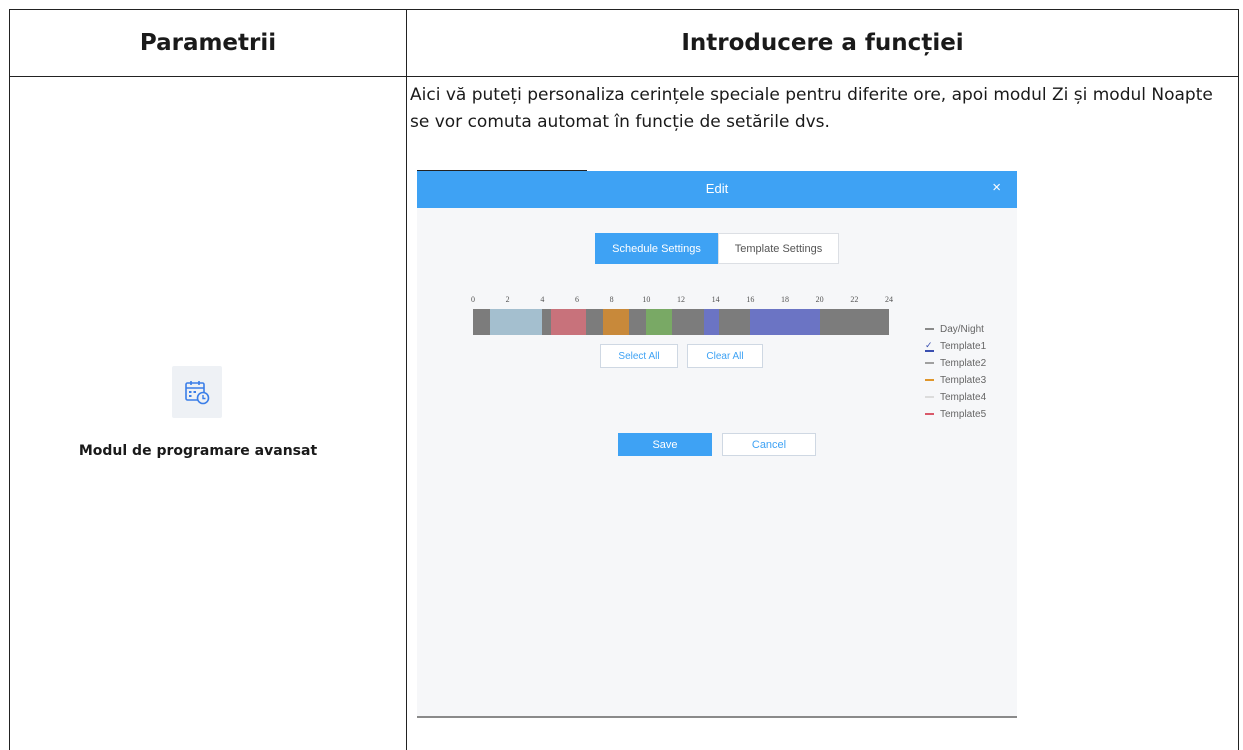 This screenshot has height=750, width=1243. I want to click on legend-item: Template5, so click(955, 414).